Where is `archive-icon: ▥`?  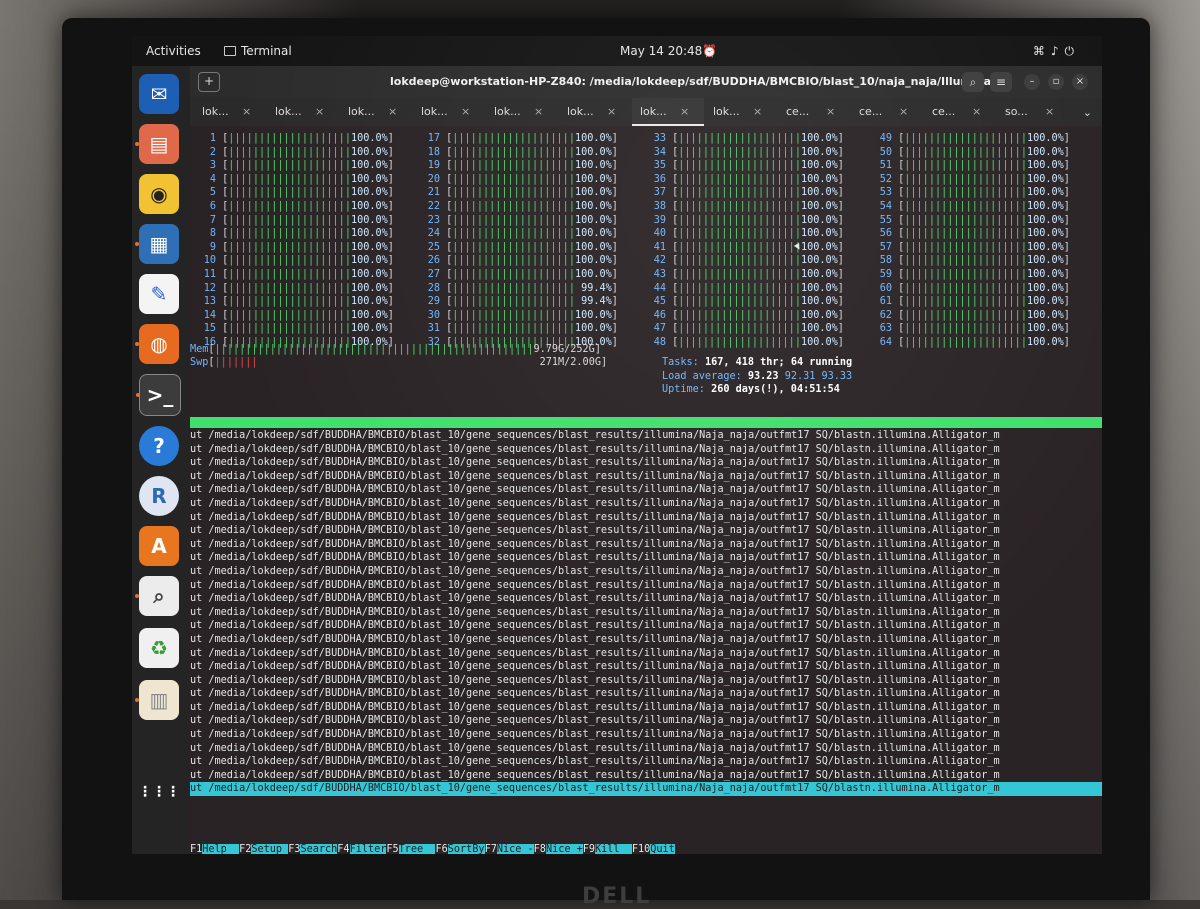 archive-icon: ▥ is located at coordinates (157, 700).